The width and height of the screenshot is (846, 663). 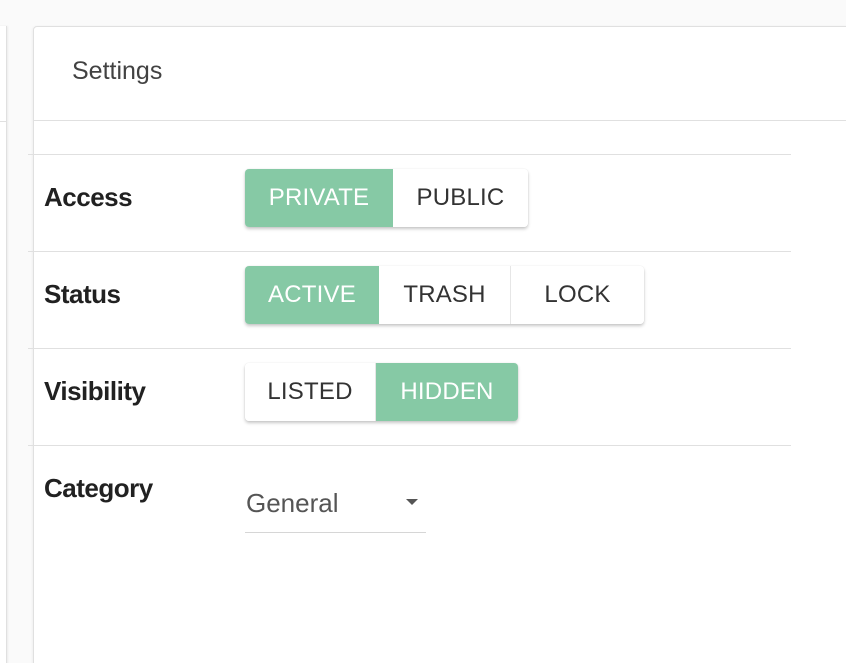 What do you see at coordinates (82, 294) in the screenshot?
I see `status-label: Status` at bounding box center [82, 294].